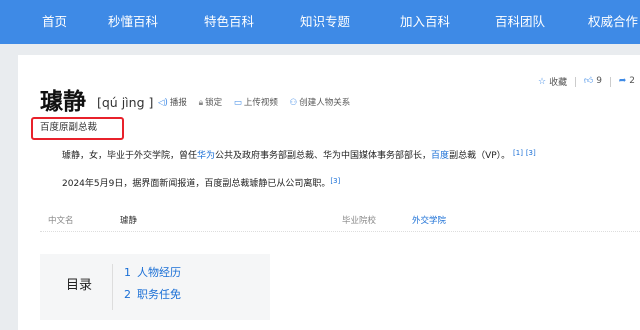  I want to click on nav-home: 首页, so click(54, 22).